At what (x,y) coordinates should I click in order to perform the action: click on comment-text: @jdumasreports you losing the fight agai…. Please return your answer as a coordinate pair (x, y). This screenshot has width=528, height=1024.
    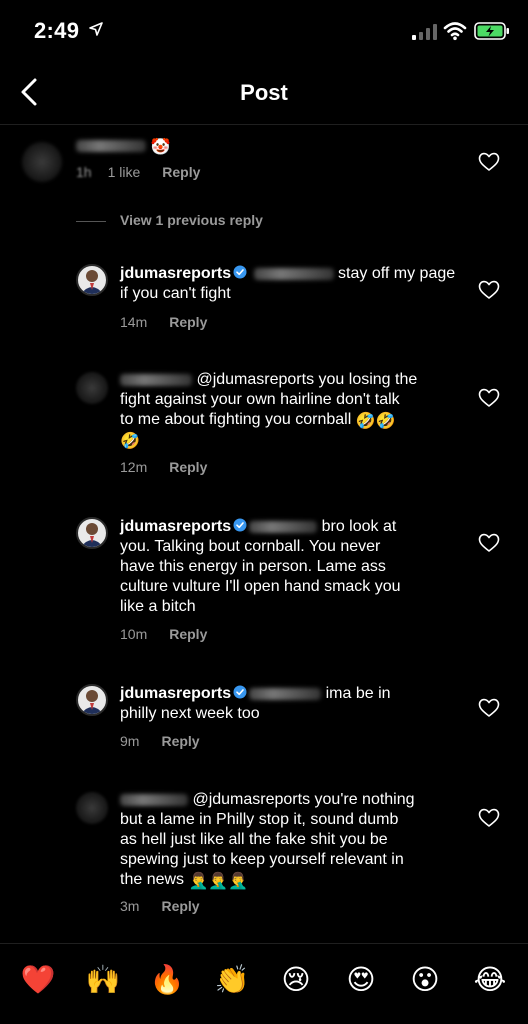
    Looking at the image, I should click on (290, 410).